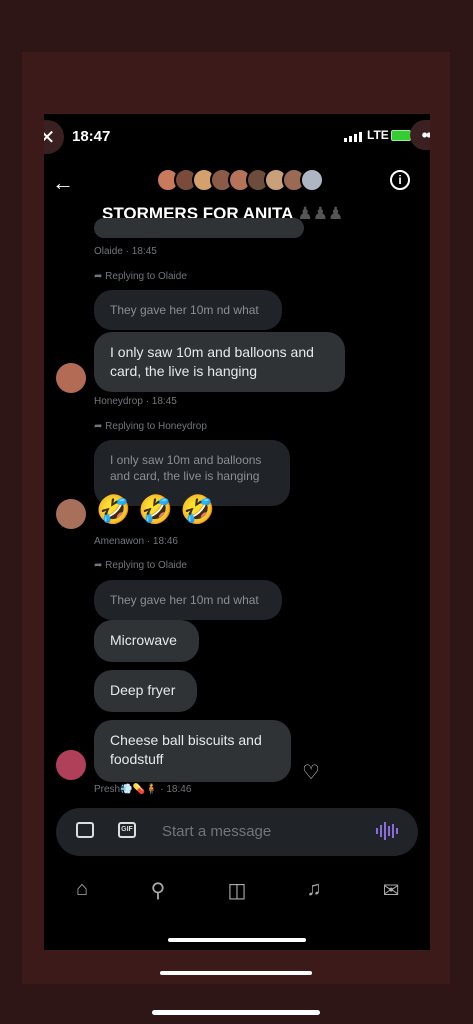 This screenshot has width=473, height=1024. Describe the element at coordinates (85, 830) in the screenshot. I see `image-icon` at that location.